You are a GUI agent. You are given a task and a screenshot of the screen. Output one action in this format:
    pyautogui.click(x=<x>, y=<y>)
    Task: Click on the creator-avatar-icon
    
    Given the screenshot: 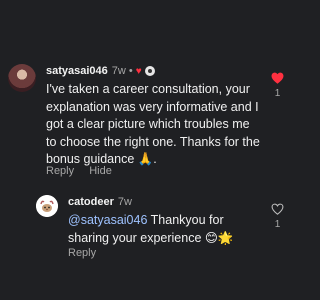 What is the action you would take?
    pyautogui.click(x=149, y=71)
    